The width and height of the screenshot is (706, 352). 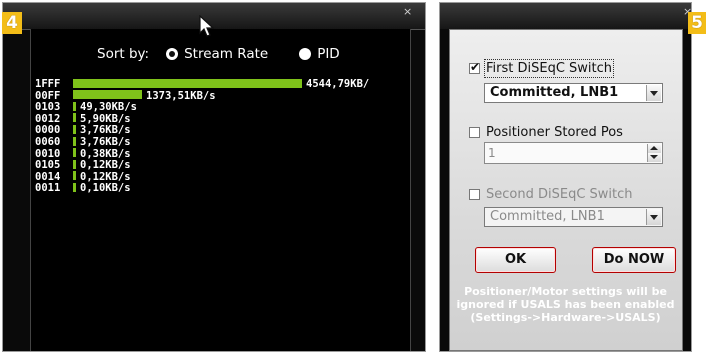 I want to click on stream-row: 0012 5,90KB/s, so click(x=83, y=119).